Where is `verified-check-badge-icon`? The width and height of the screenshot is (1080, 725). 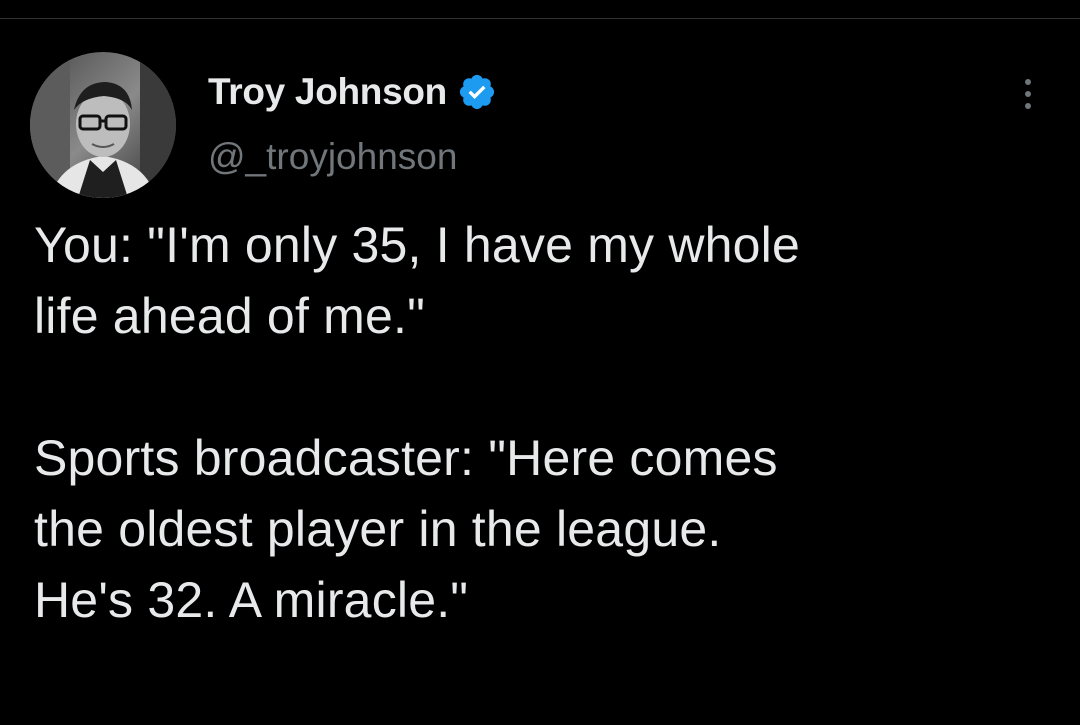
verified-check-badge-icon is located at coordinates (477, 92).